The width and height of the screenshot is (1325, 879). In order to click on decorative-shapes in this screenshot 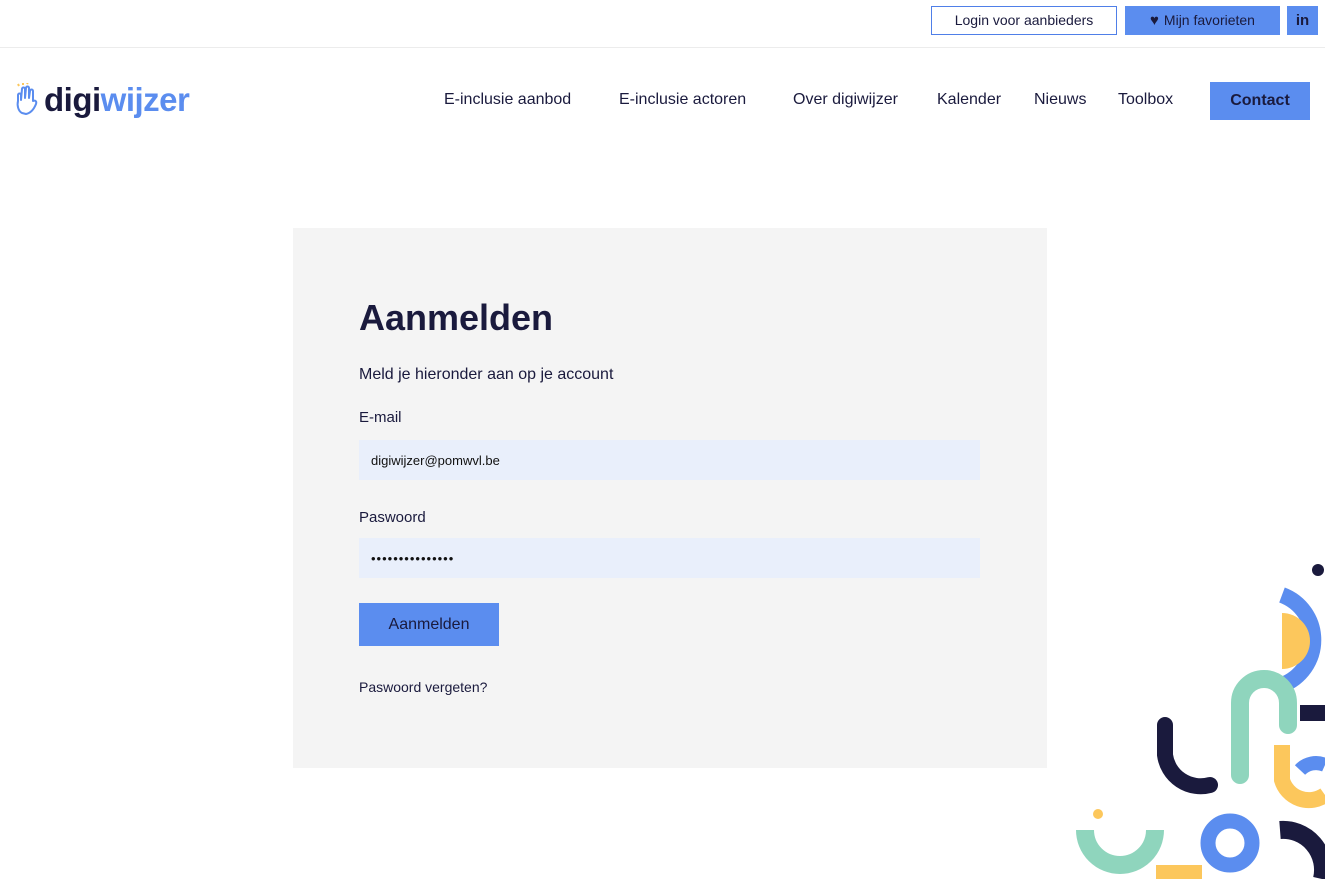, I will do `click(1200, 721)`.